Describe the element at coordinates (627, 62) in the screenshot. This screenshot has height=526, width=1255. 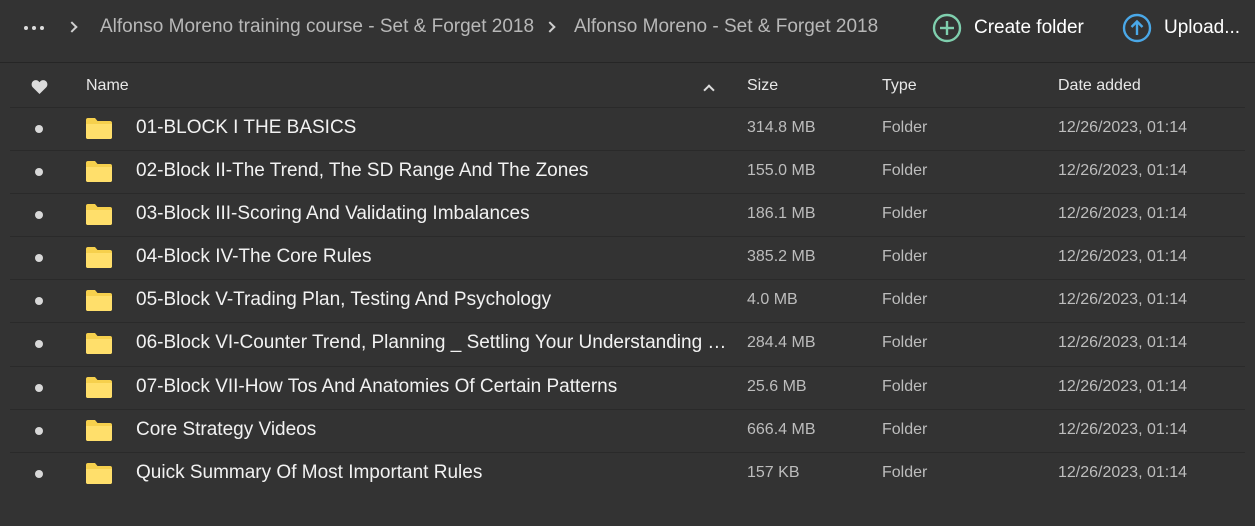
I see `divider` at that location.